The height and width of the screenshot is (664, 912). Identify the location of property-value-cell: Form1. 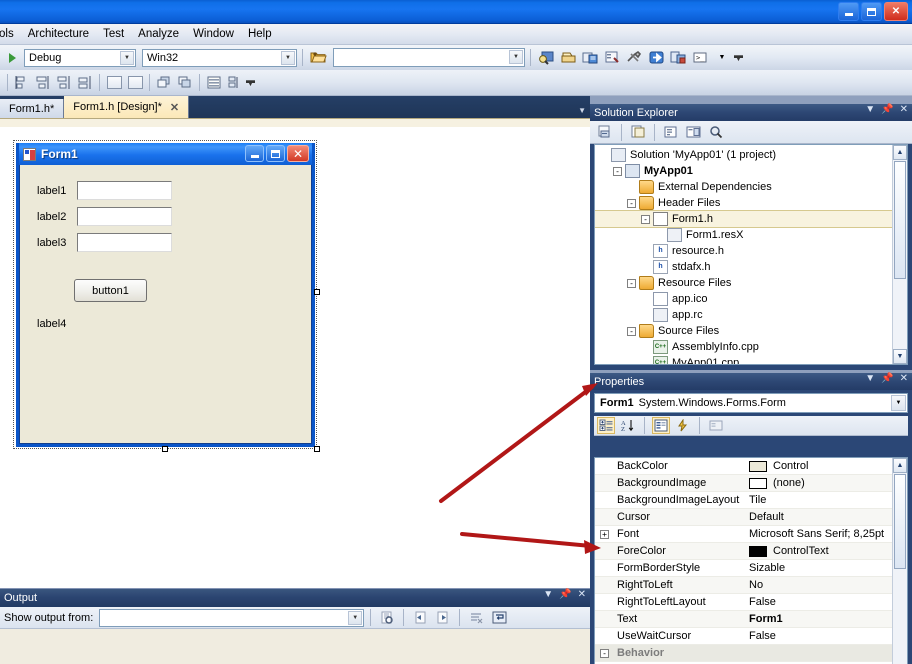
(826, 619).